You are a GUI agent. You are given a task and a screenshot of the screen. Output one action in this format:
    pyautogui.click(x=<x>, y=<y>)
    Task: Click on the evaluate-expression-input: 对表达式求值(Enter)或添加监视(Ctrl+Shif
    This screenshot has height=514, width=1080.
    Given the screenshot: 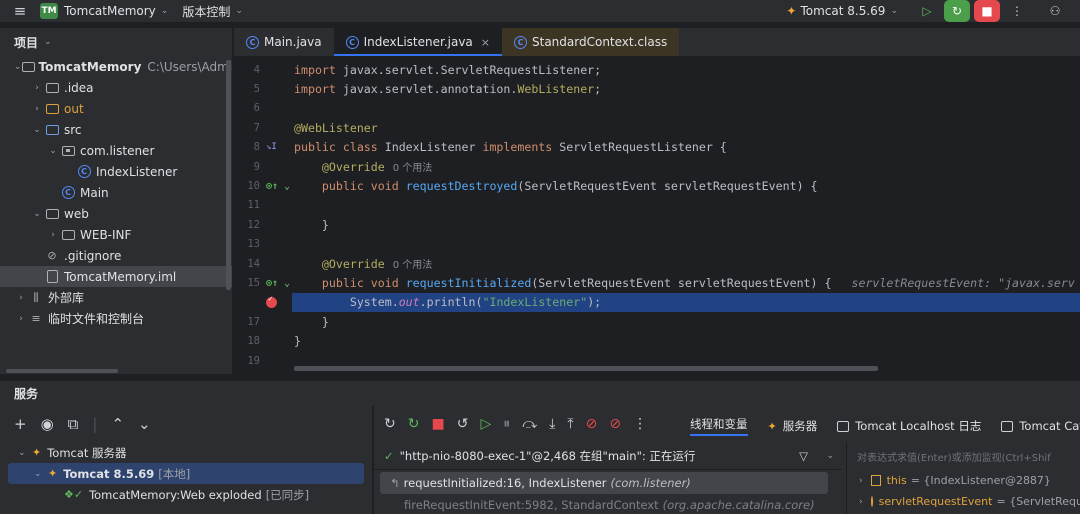 What is the action you would take?
    pyautogui.click(x=963, y=456)
    